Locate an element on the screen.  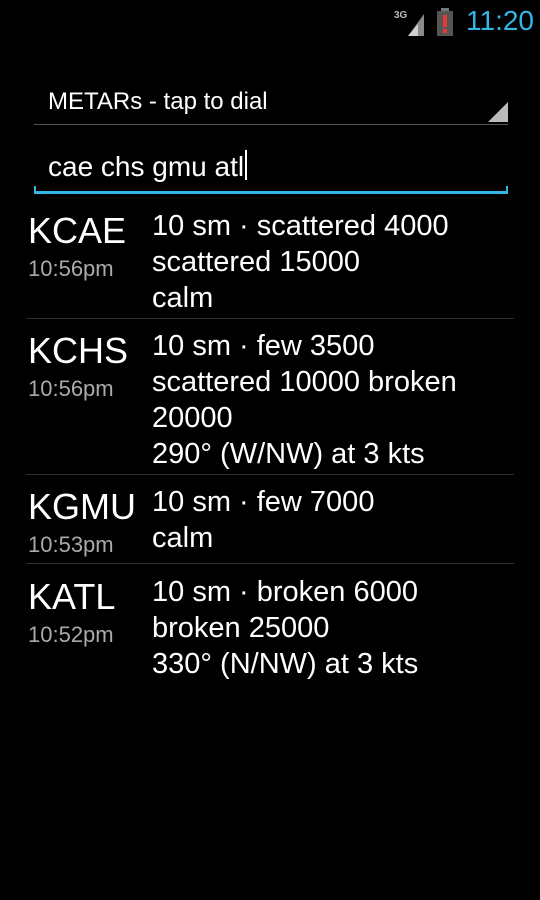
report-time: 10:53pm is located at coordinates (71, 544).